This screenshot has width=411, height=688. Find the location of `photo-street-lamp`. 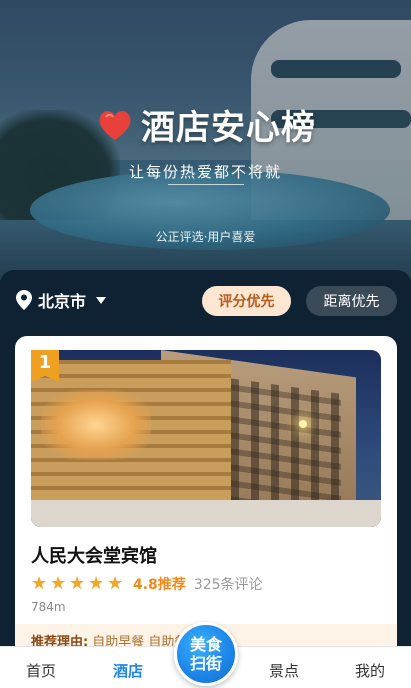

photo-street-lamp is located at coordinates (303, 424).